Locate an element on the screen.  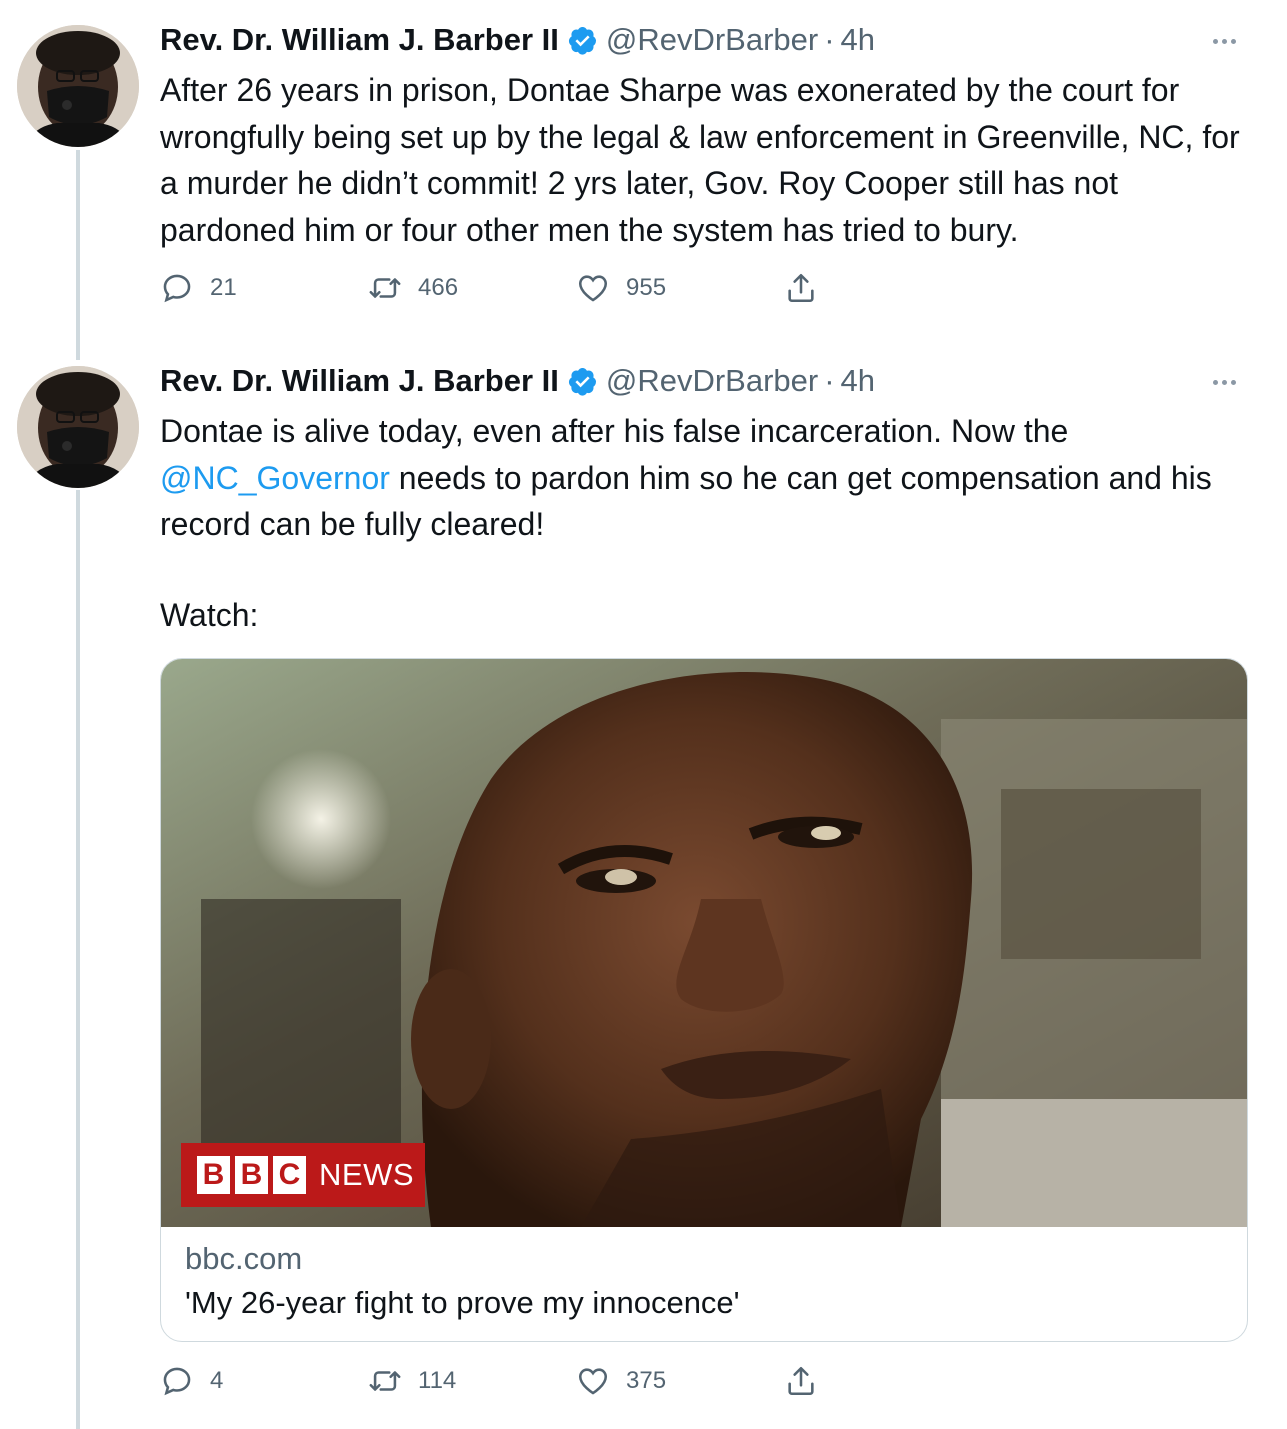
bbc-news-word: NEWS is located at coordinates (366, 1174).